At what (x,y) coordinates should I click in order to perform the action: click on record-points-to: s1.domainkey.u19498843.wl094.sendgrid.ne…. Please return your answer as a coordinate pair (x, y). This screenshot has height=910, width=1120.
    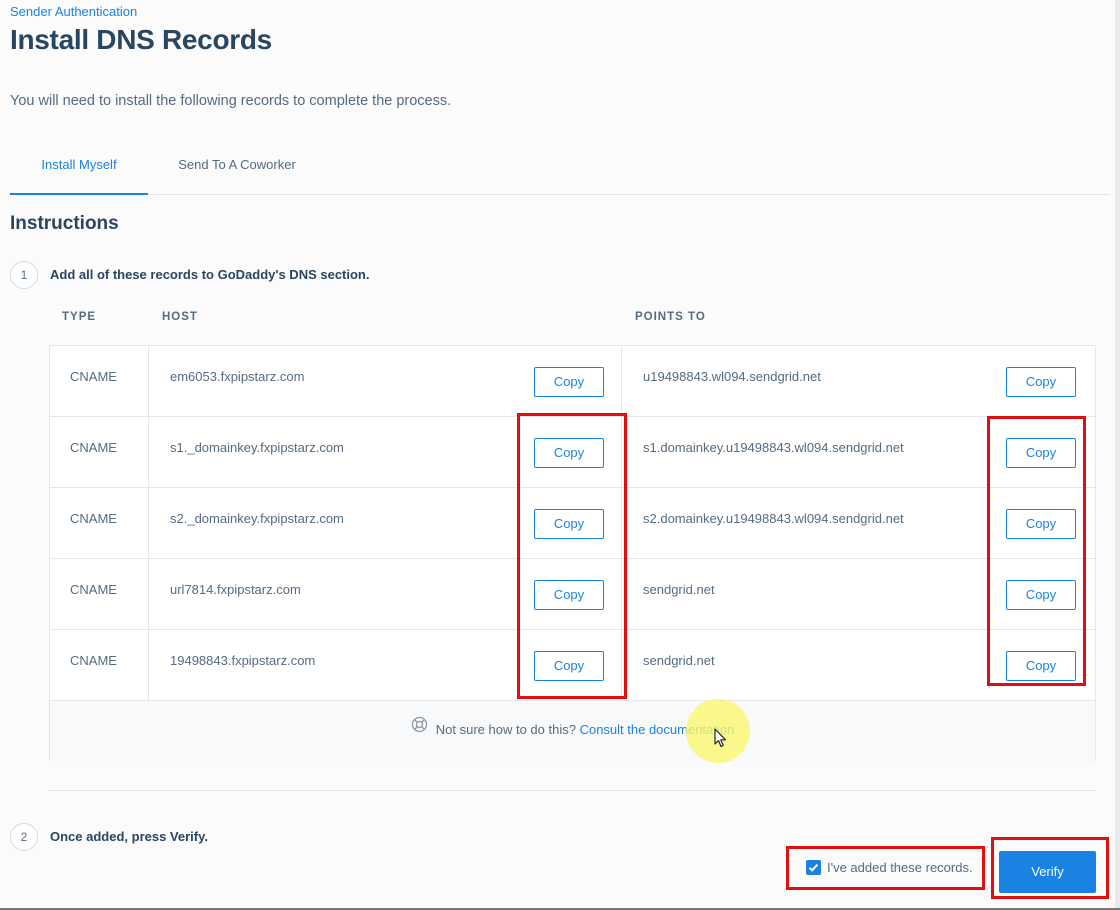
    Looking at the image, I should click on (773, 447).